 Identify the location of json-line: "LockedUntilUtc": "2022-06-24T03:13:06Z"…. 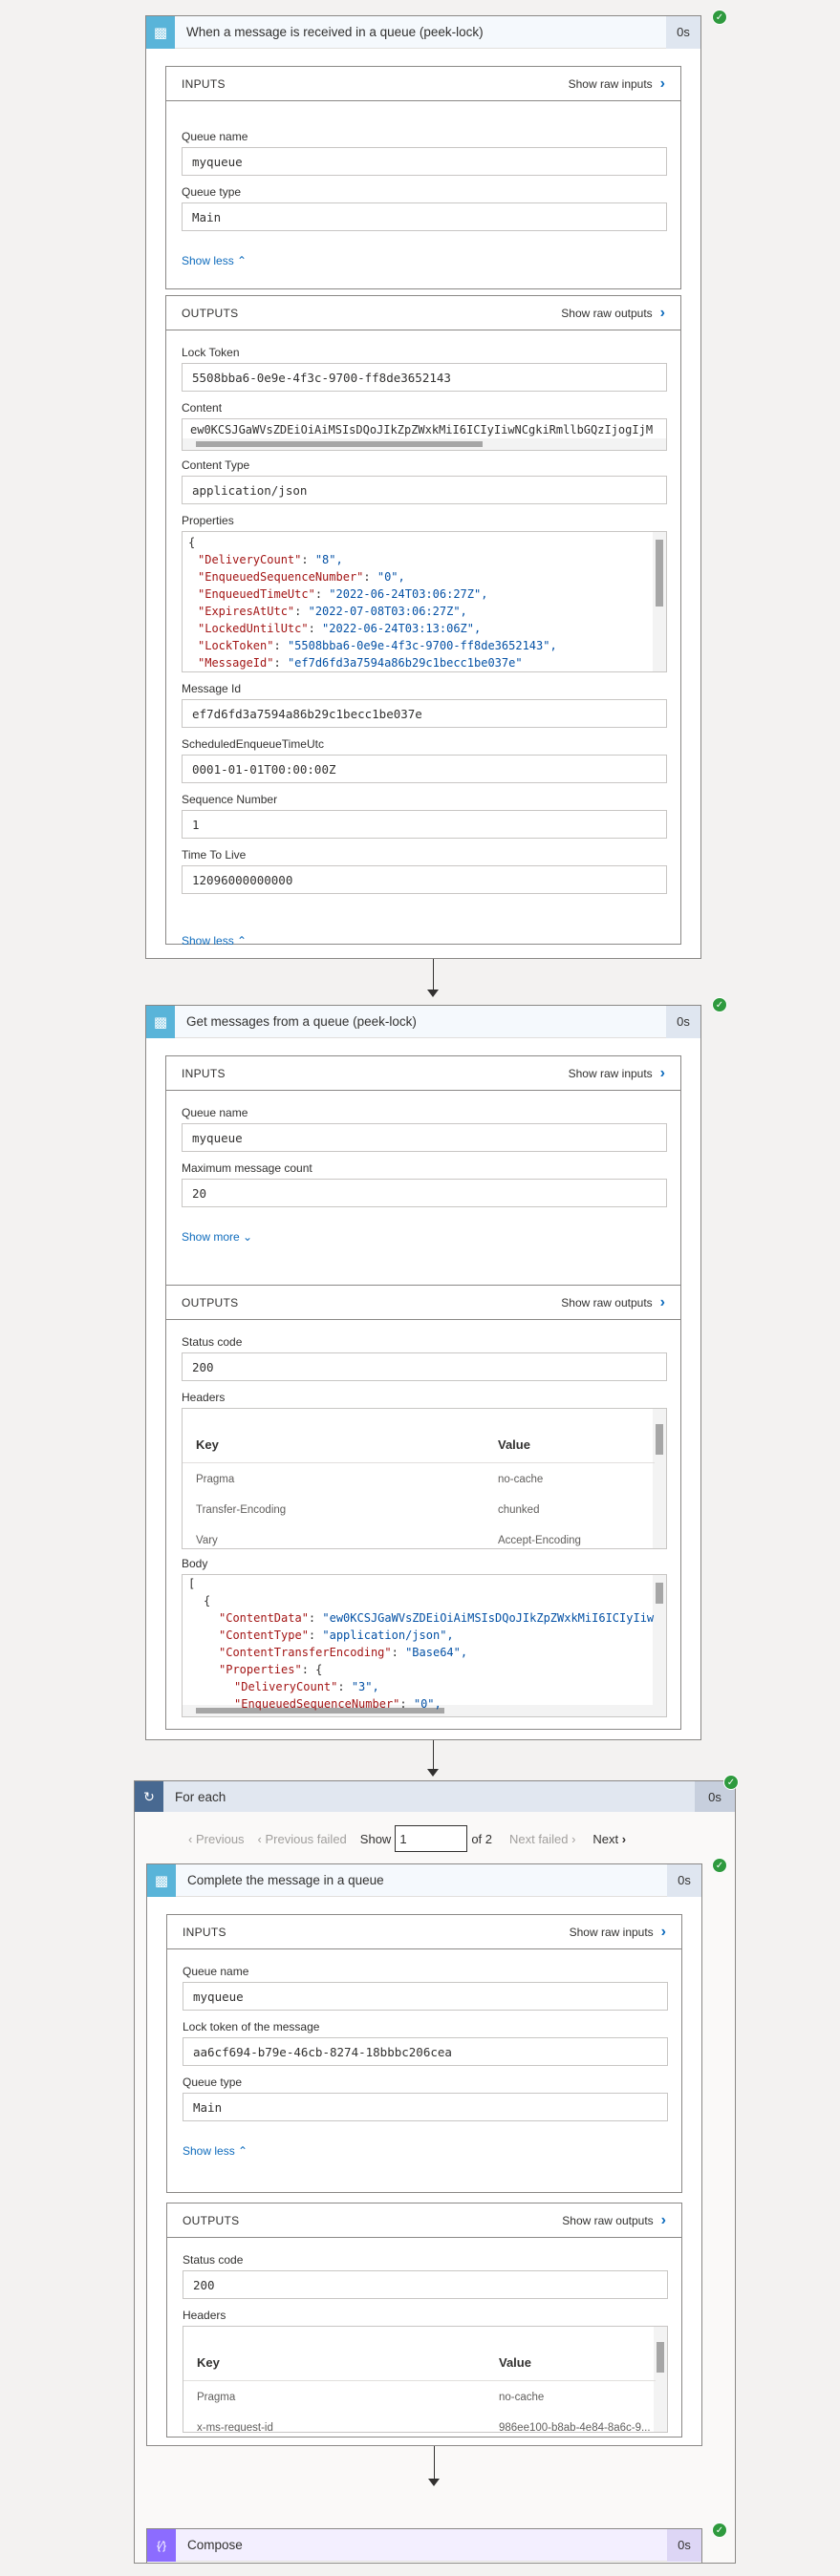
(340, 628).